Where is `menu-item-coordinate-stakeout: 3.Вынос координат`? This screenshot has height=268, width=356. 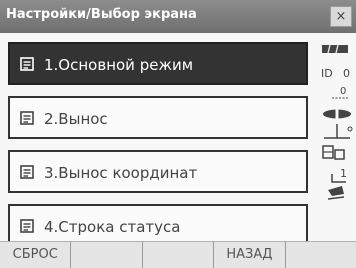 menu-item-coordinate-stakeout: 3.Вынос координат is located at coordinates (158, 171).